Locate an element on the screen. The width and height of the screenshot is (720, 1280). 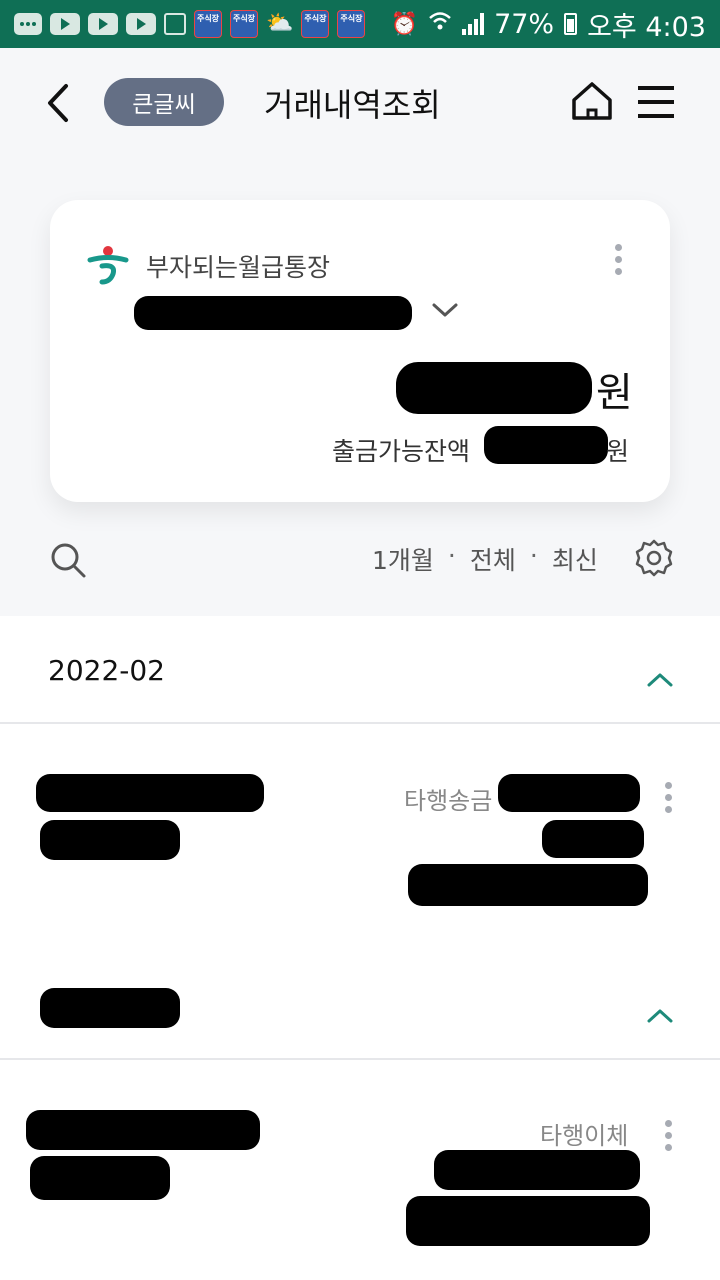
account-number-redacted is located at coordinates (273, 313).